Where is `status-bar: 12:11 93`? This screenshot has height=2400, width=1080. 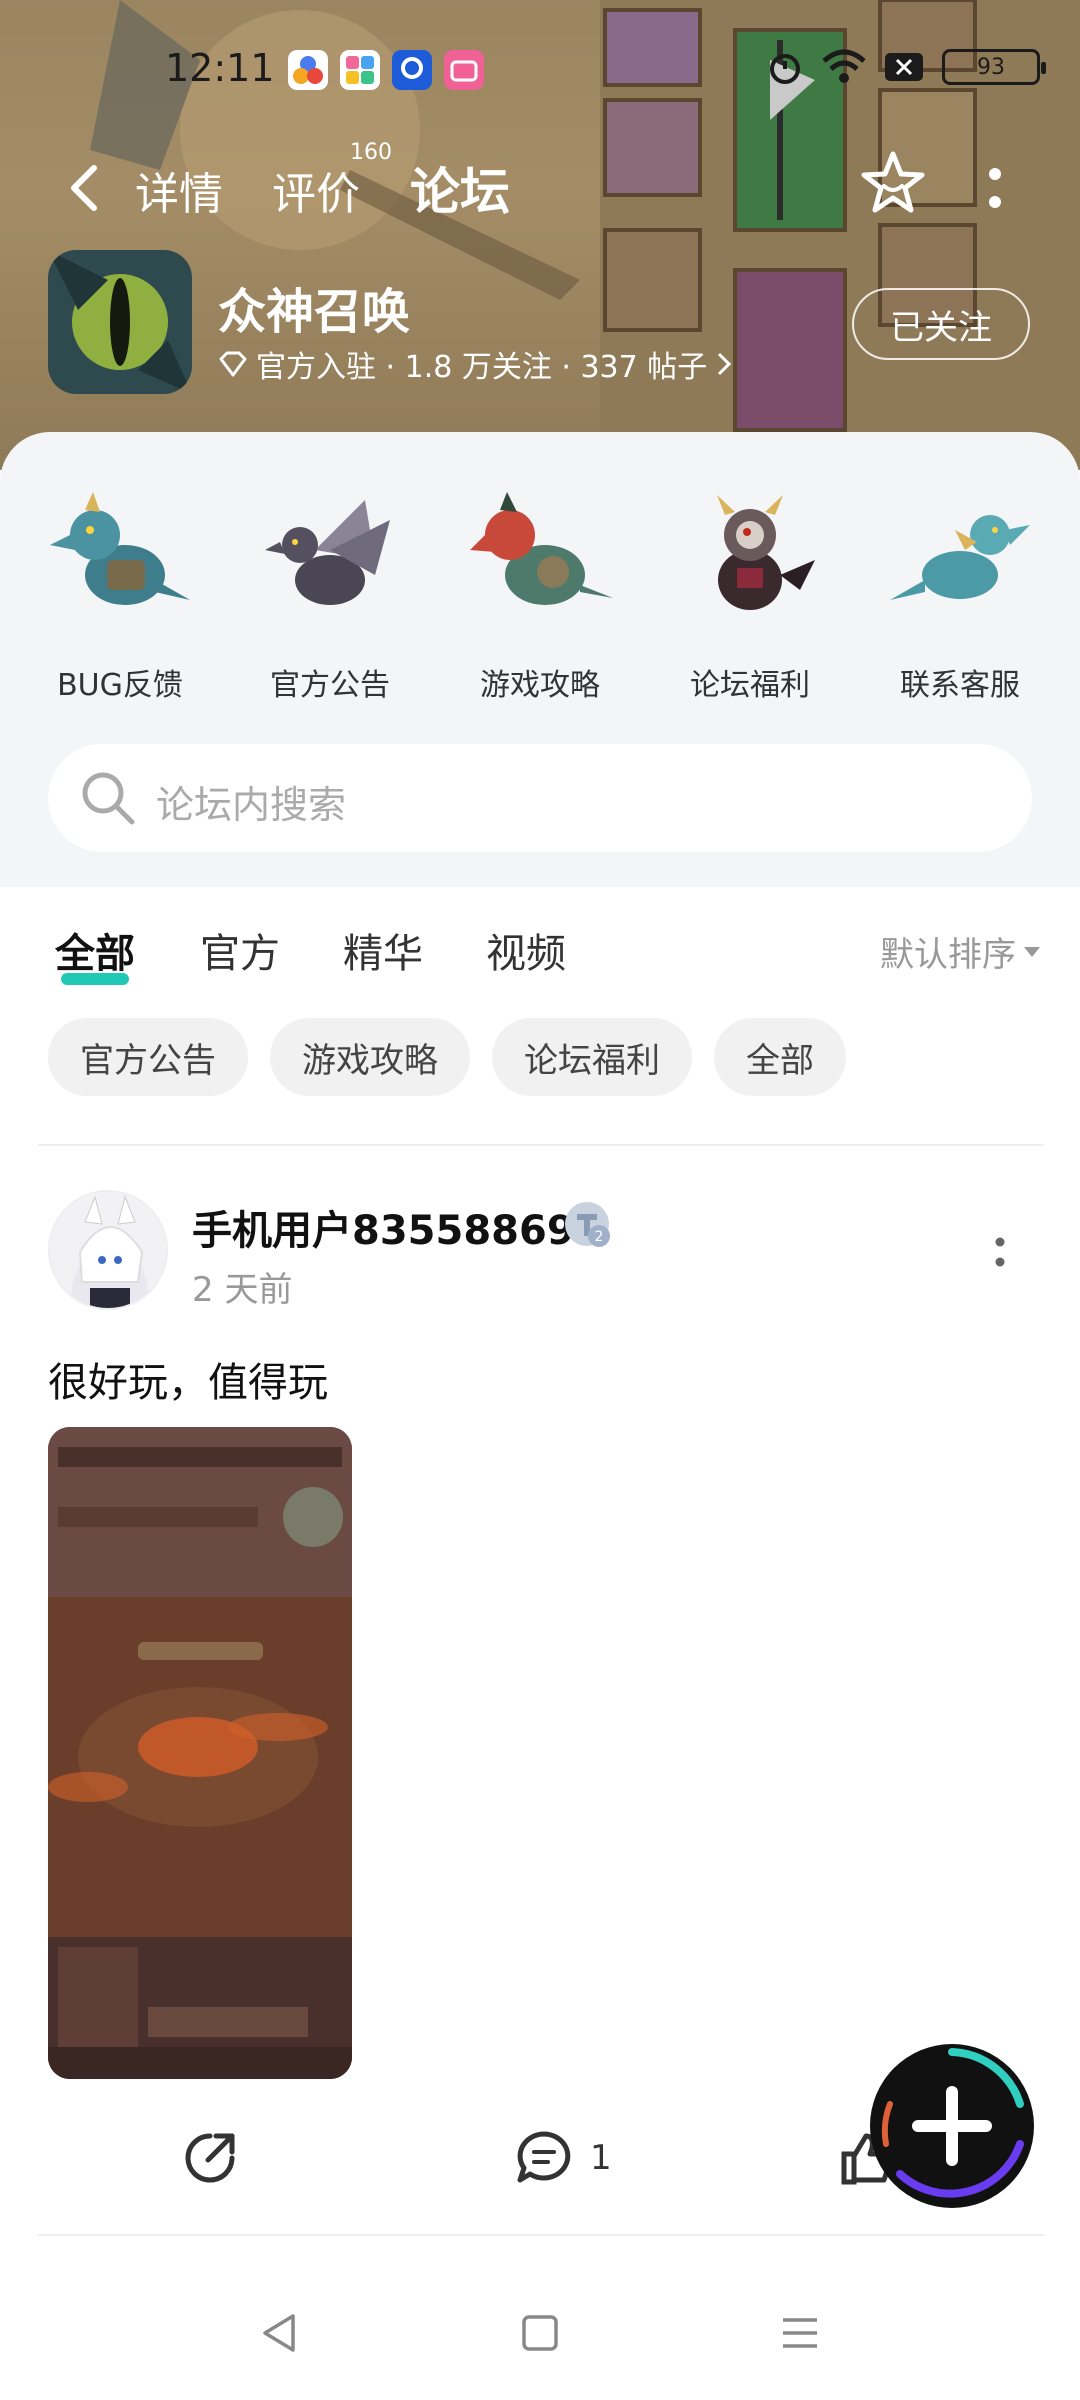 status-bar: 12:11 93 is located at coordinates (540, 68).